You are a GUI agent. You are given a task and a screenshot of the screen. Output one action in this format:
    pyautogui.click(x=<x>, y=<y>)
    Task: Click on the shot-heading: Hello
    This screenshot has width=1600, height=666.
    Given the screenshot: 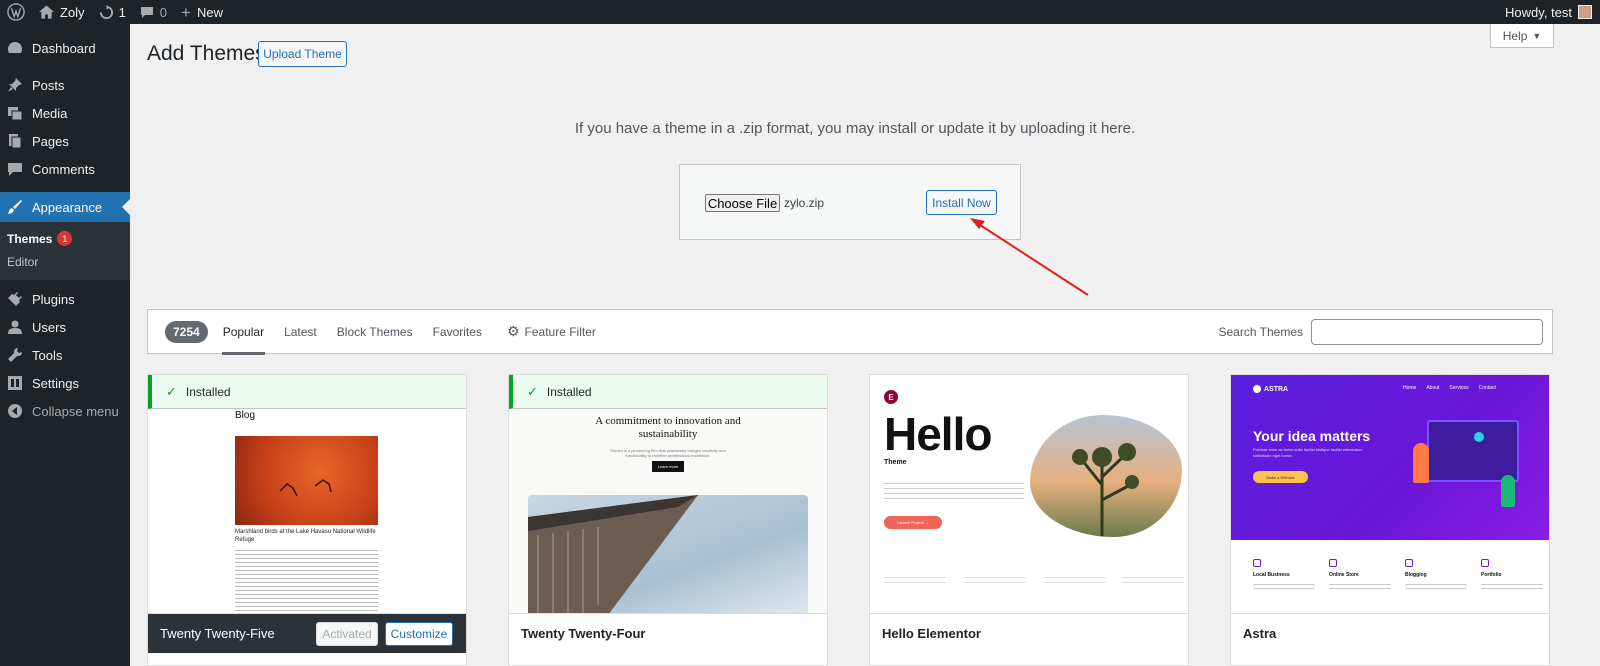 What is the action you would take?
    pyautogui.click(x=938, y=434)
    